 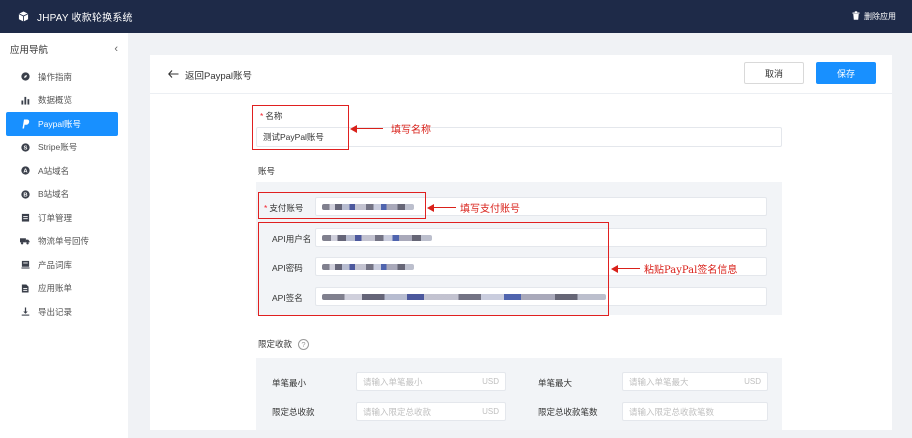 What do you see at coordinates (846, 73) in the screenshot?
I see `save-button: 保存` at bounding box center [846, 73].